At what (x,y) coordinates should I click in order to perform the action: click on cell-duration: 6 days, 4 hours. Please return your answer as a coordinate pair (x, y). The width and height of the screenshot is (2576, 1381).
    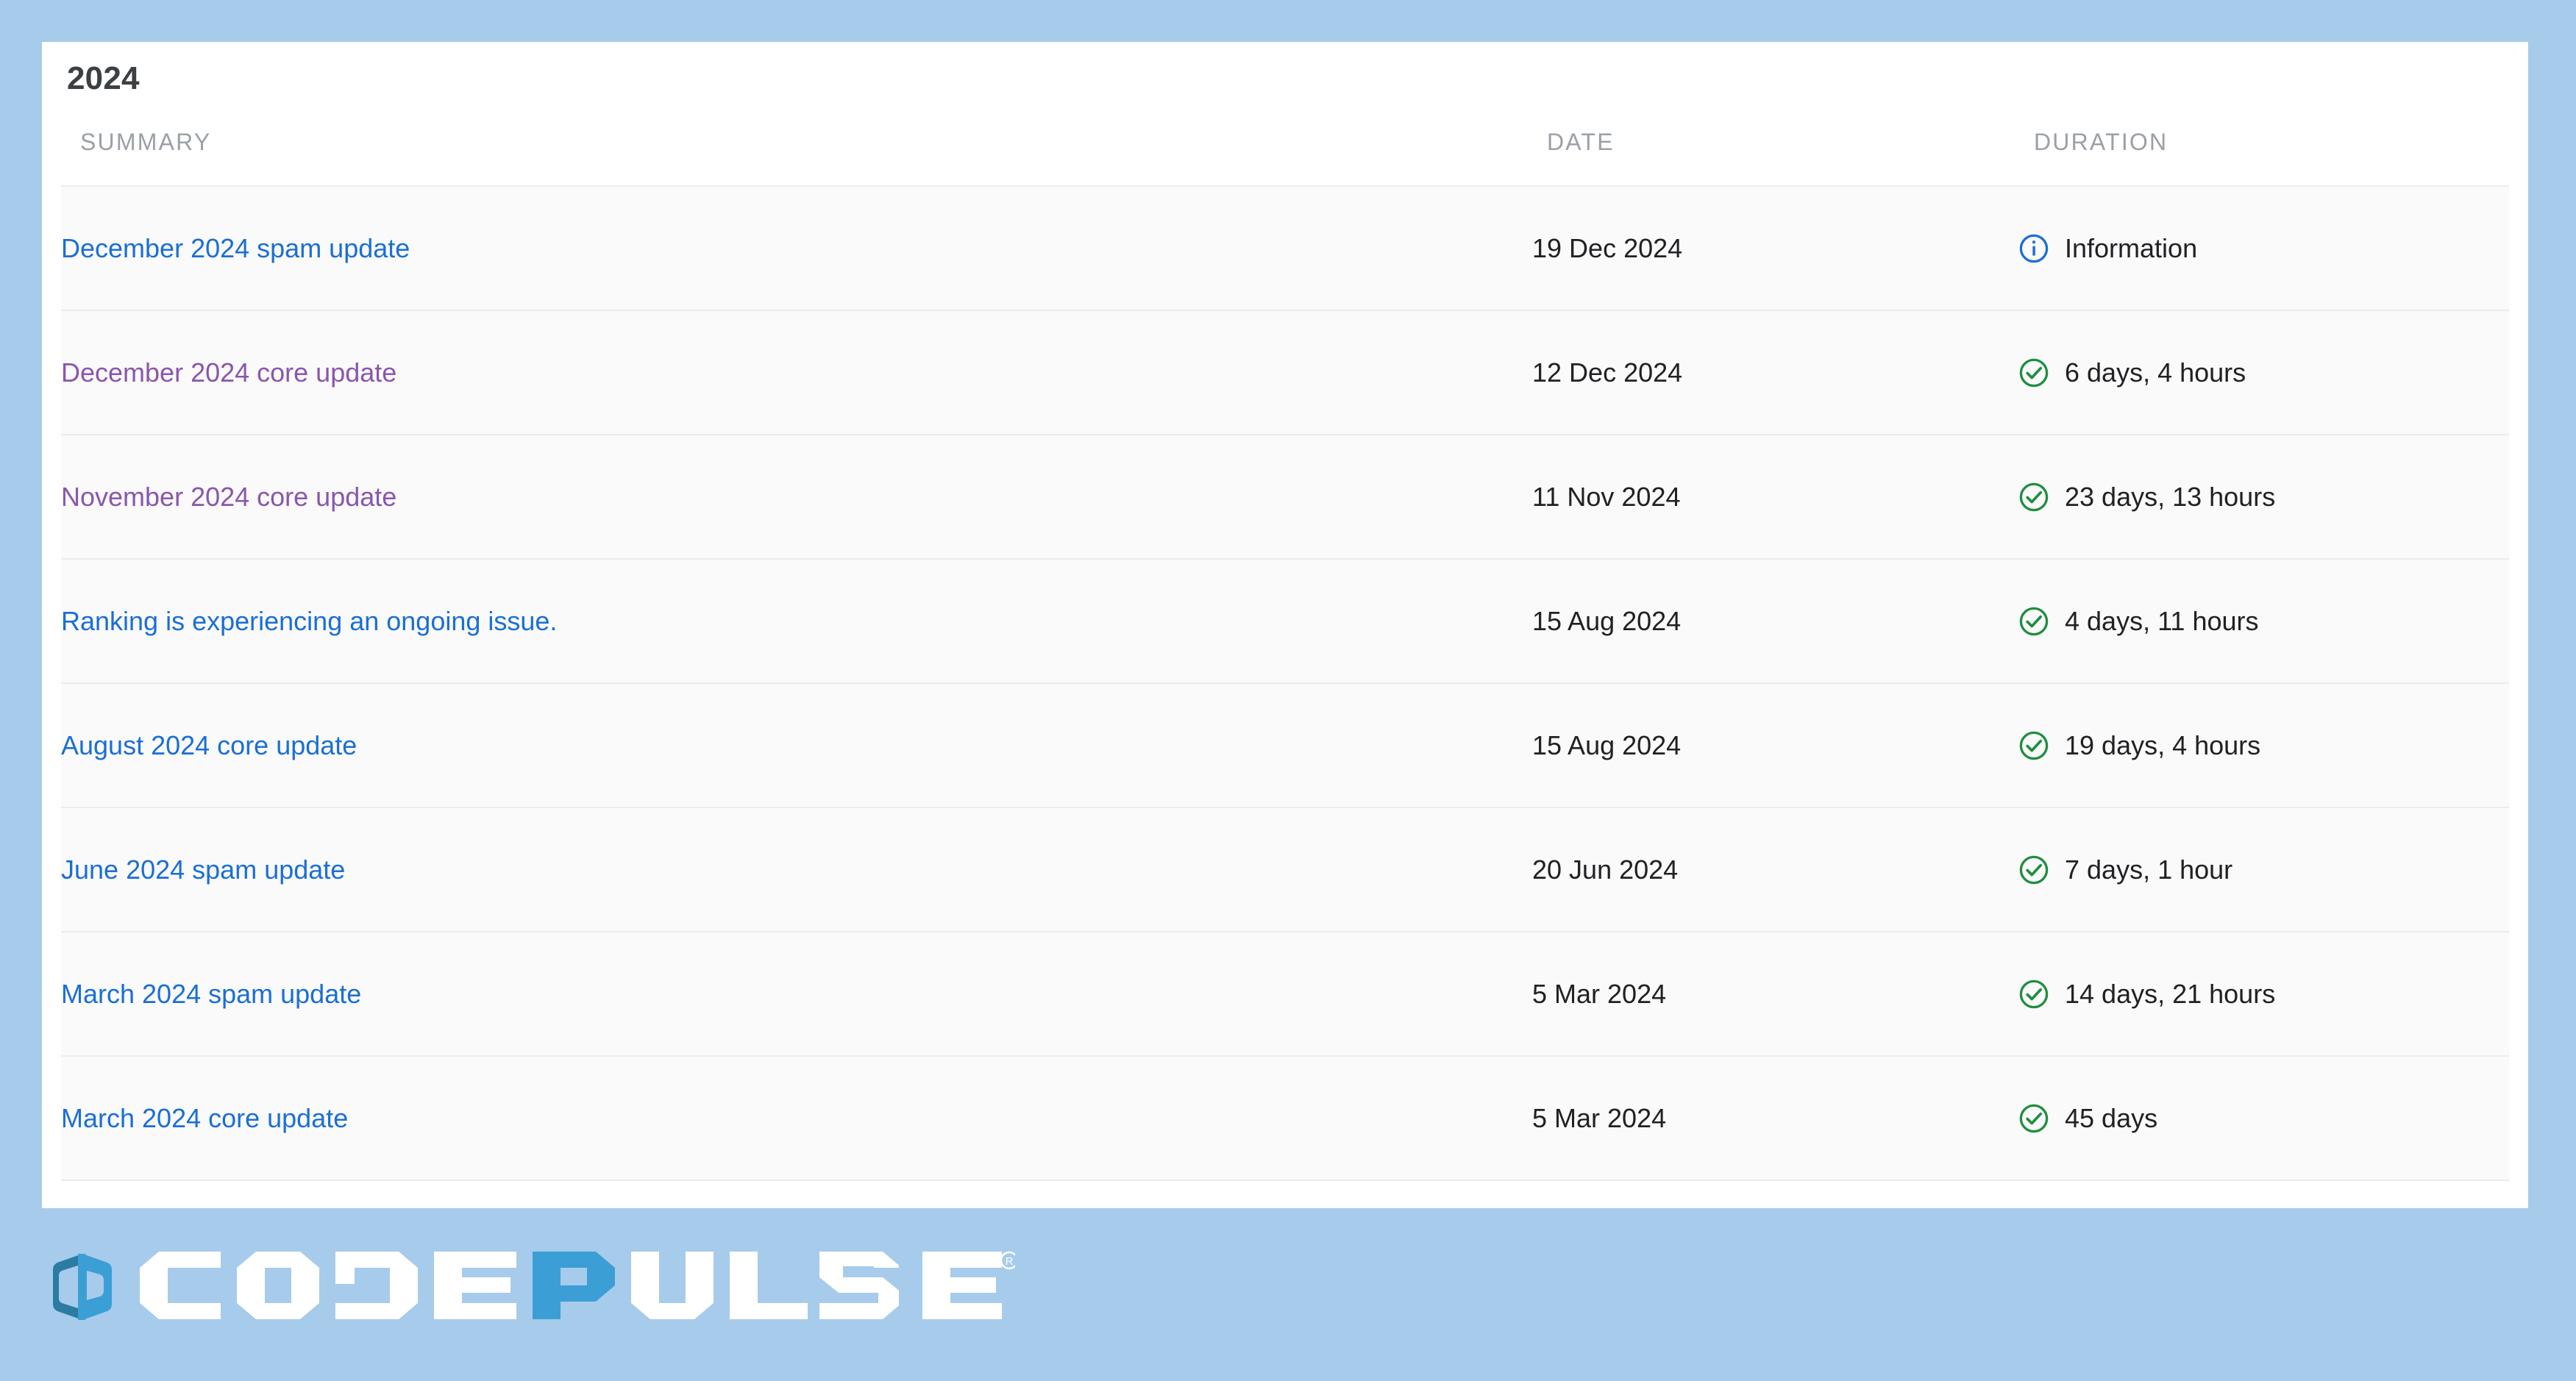
    Looking at the image, I should click on (2263, 372).